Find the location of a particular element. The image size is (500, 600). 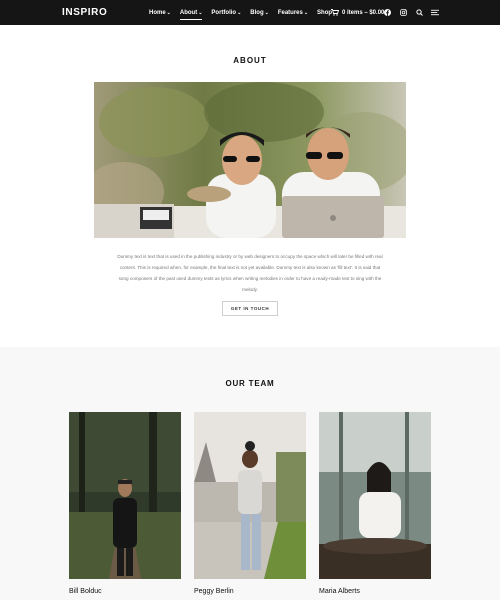

menu-item-blog: Blog ⌄ is located at coordinates (259, 13).